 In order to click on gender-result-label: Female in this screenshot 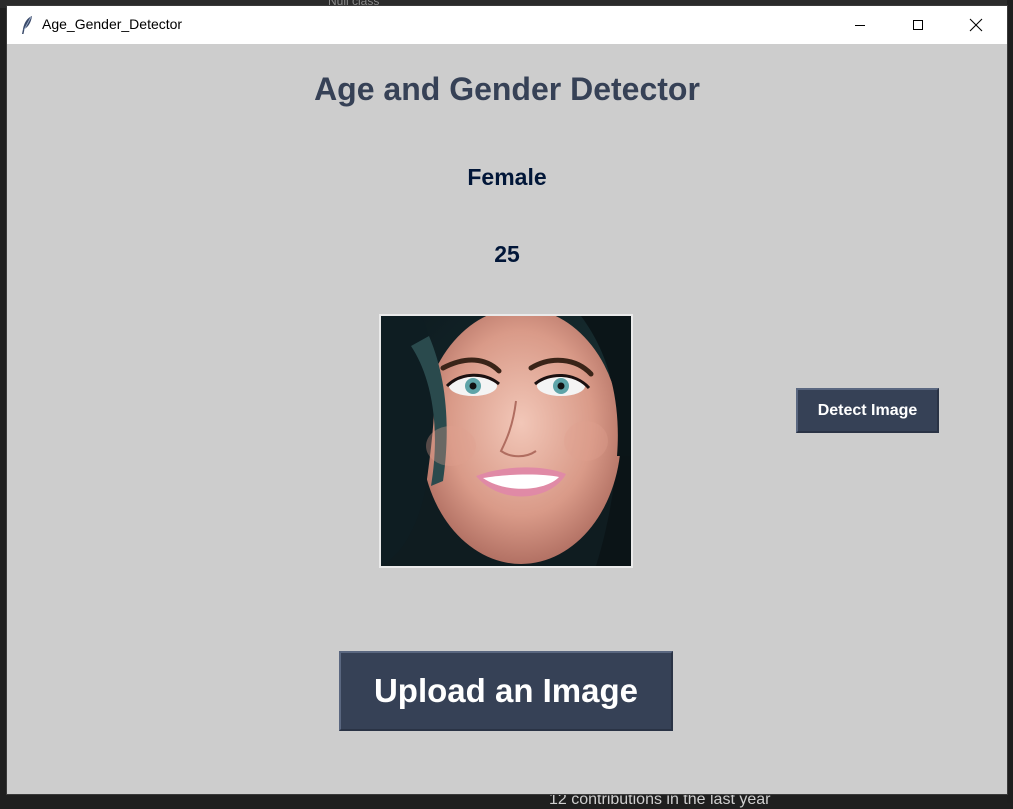, I will do `click(507, 177)`.